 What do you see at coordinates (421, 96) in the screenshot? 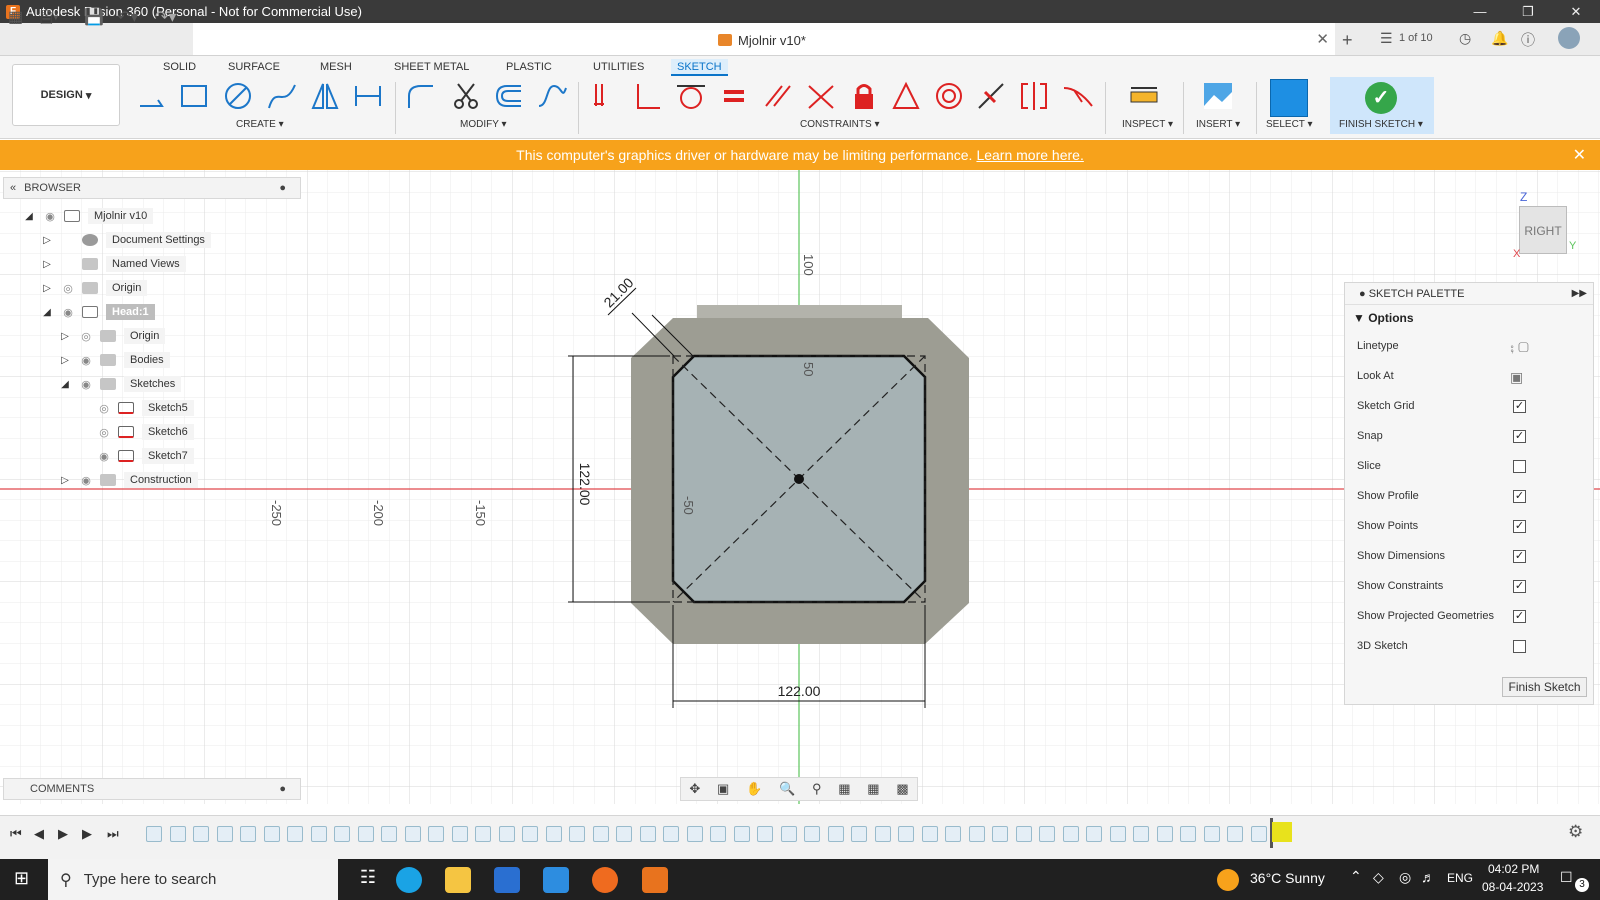
I see `fillet-tool-icon` at bounding box center [421, 96].